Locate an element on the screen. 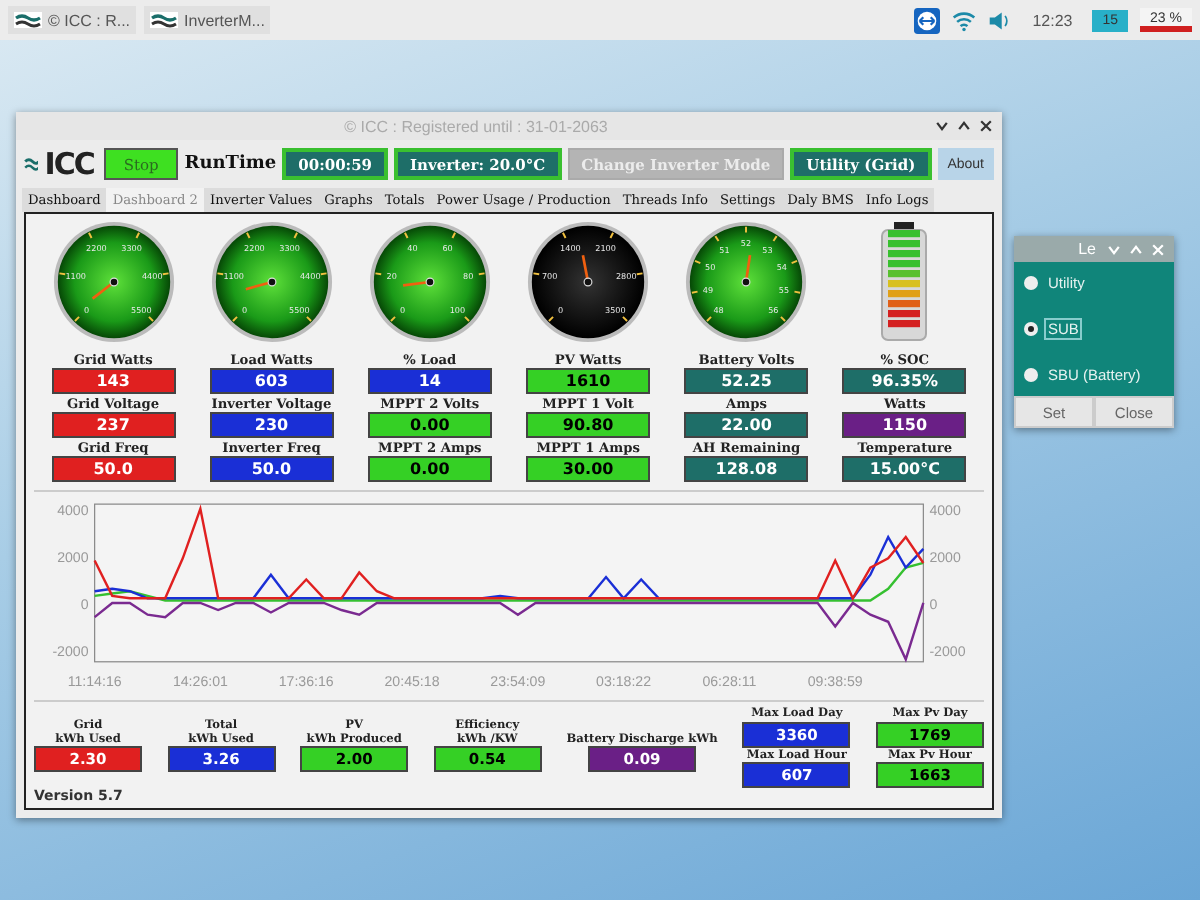 This screenshot has width=1200, height=900. reading-value: 237 is located at coordinates (113, 425).